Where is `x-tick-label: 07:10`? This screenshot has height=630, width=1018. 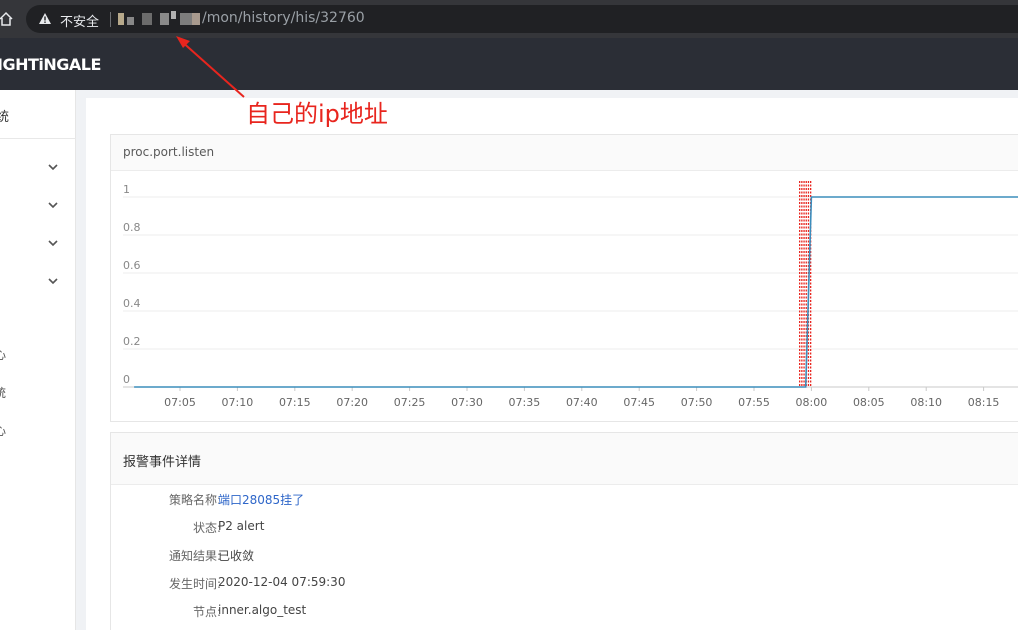
x-tick-label: 07:10 is located at coordinates (238, 402).